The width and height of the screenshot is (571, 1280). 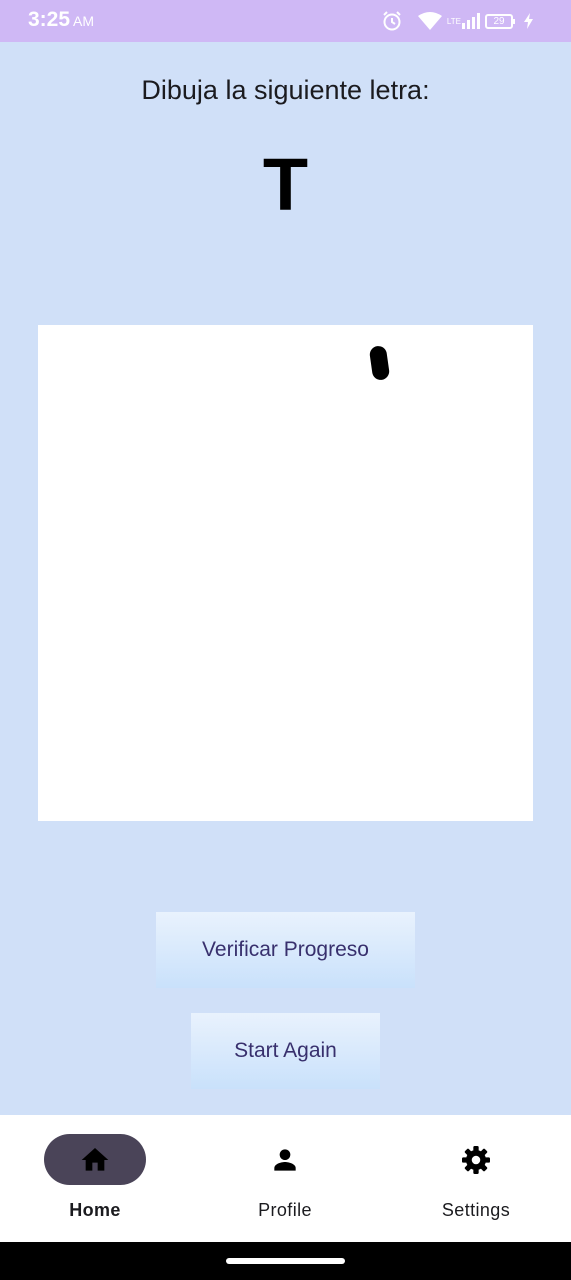 I want to click on alarm-icon, so click(x=392, y=21).